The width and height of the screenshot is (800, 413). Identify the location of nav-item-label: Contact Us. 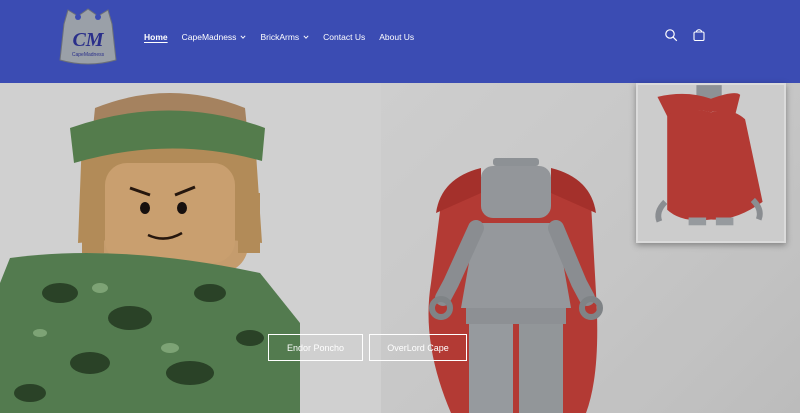
(344, 37).